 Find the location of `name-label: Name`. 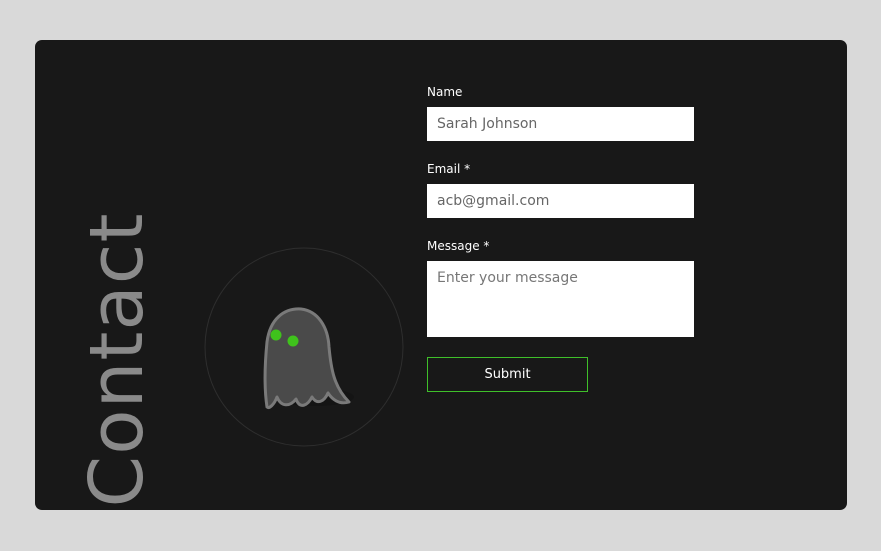

name-label: Name is located at coordinates (445, 92).